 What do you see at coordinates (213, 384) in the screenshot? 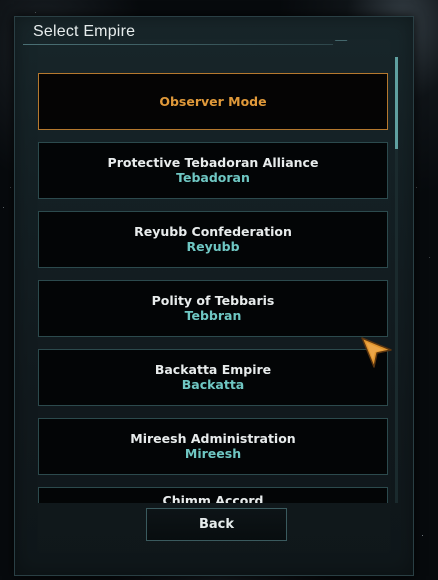
I see `empire-species: Backatta` at bounding box center [213, 384].